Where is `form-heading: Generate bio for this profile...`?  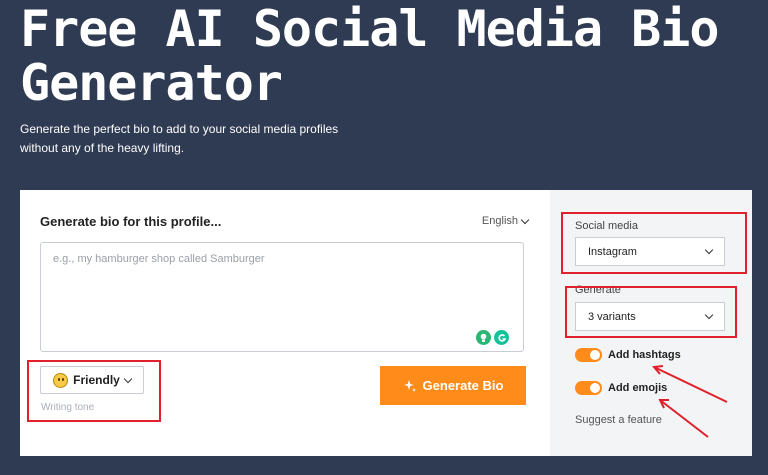
form-heading: Generate bio for this profile... is located at coordinates (131, 221).